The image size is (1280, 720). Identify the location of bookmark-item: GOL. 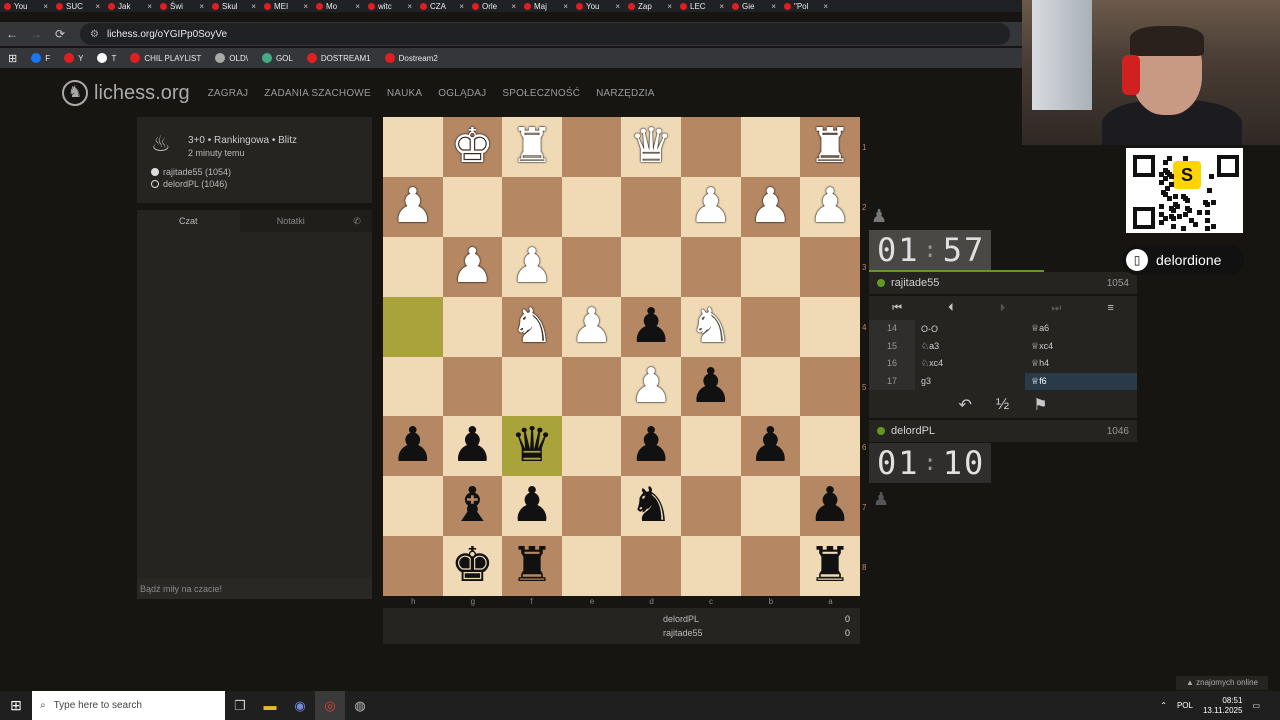
(277, 58).